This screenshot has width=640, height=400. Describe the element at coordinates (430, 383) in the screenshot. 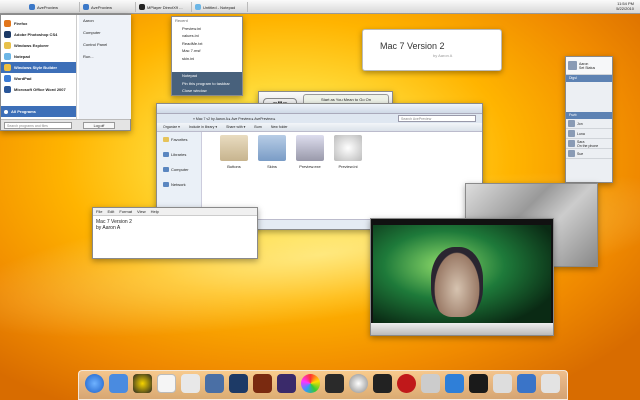

I see `gamepad-icon` at that location.